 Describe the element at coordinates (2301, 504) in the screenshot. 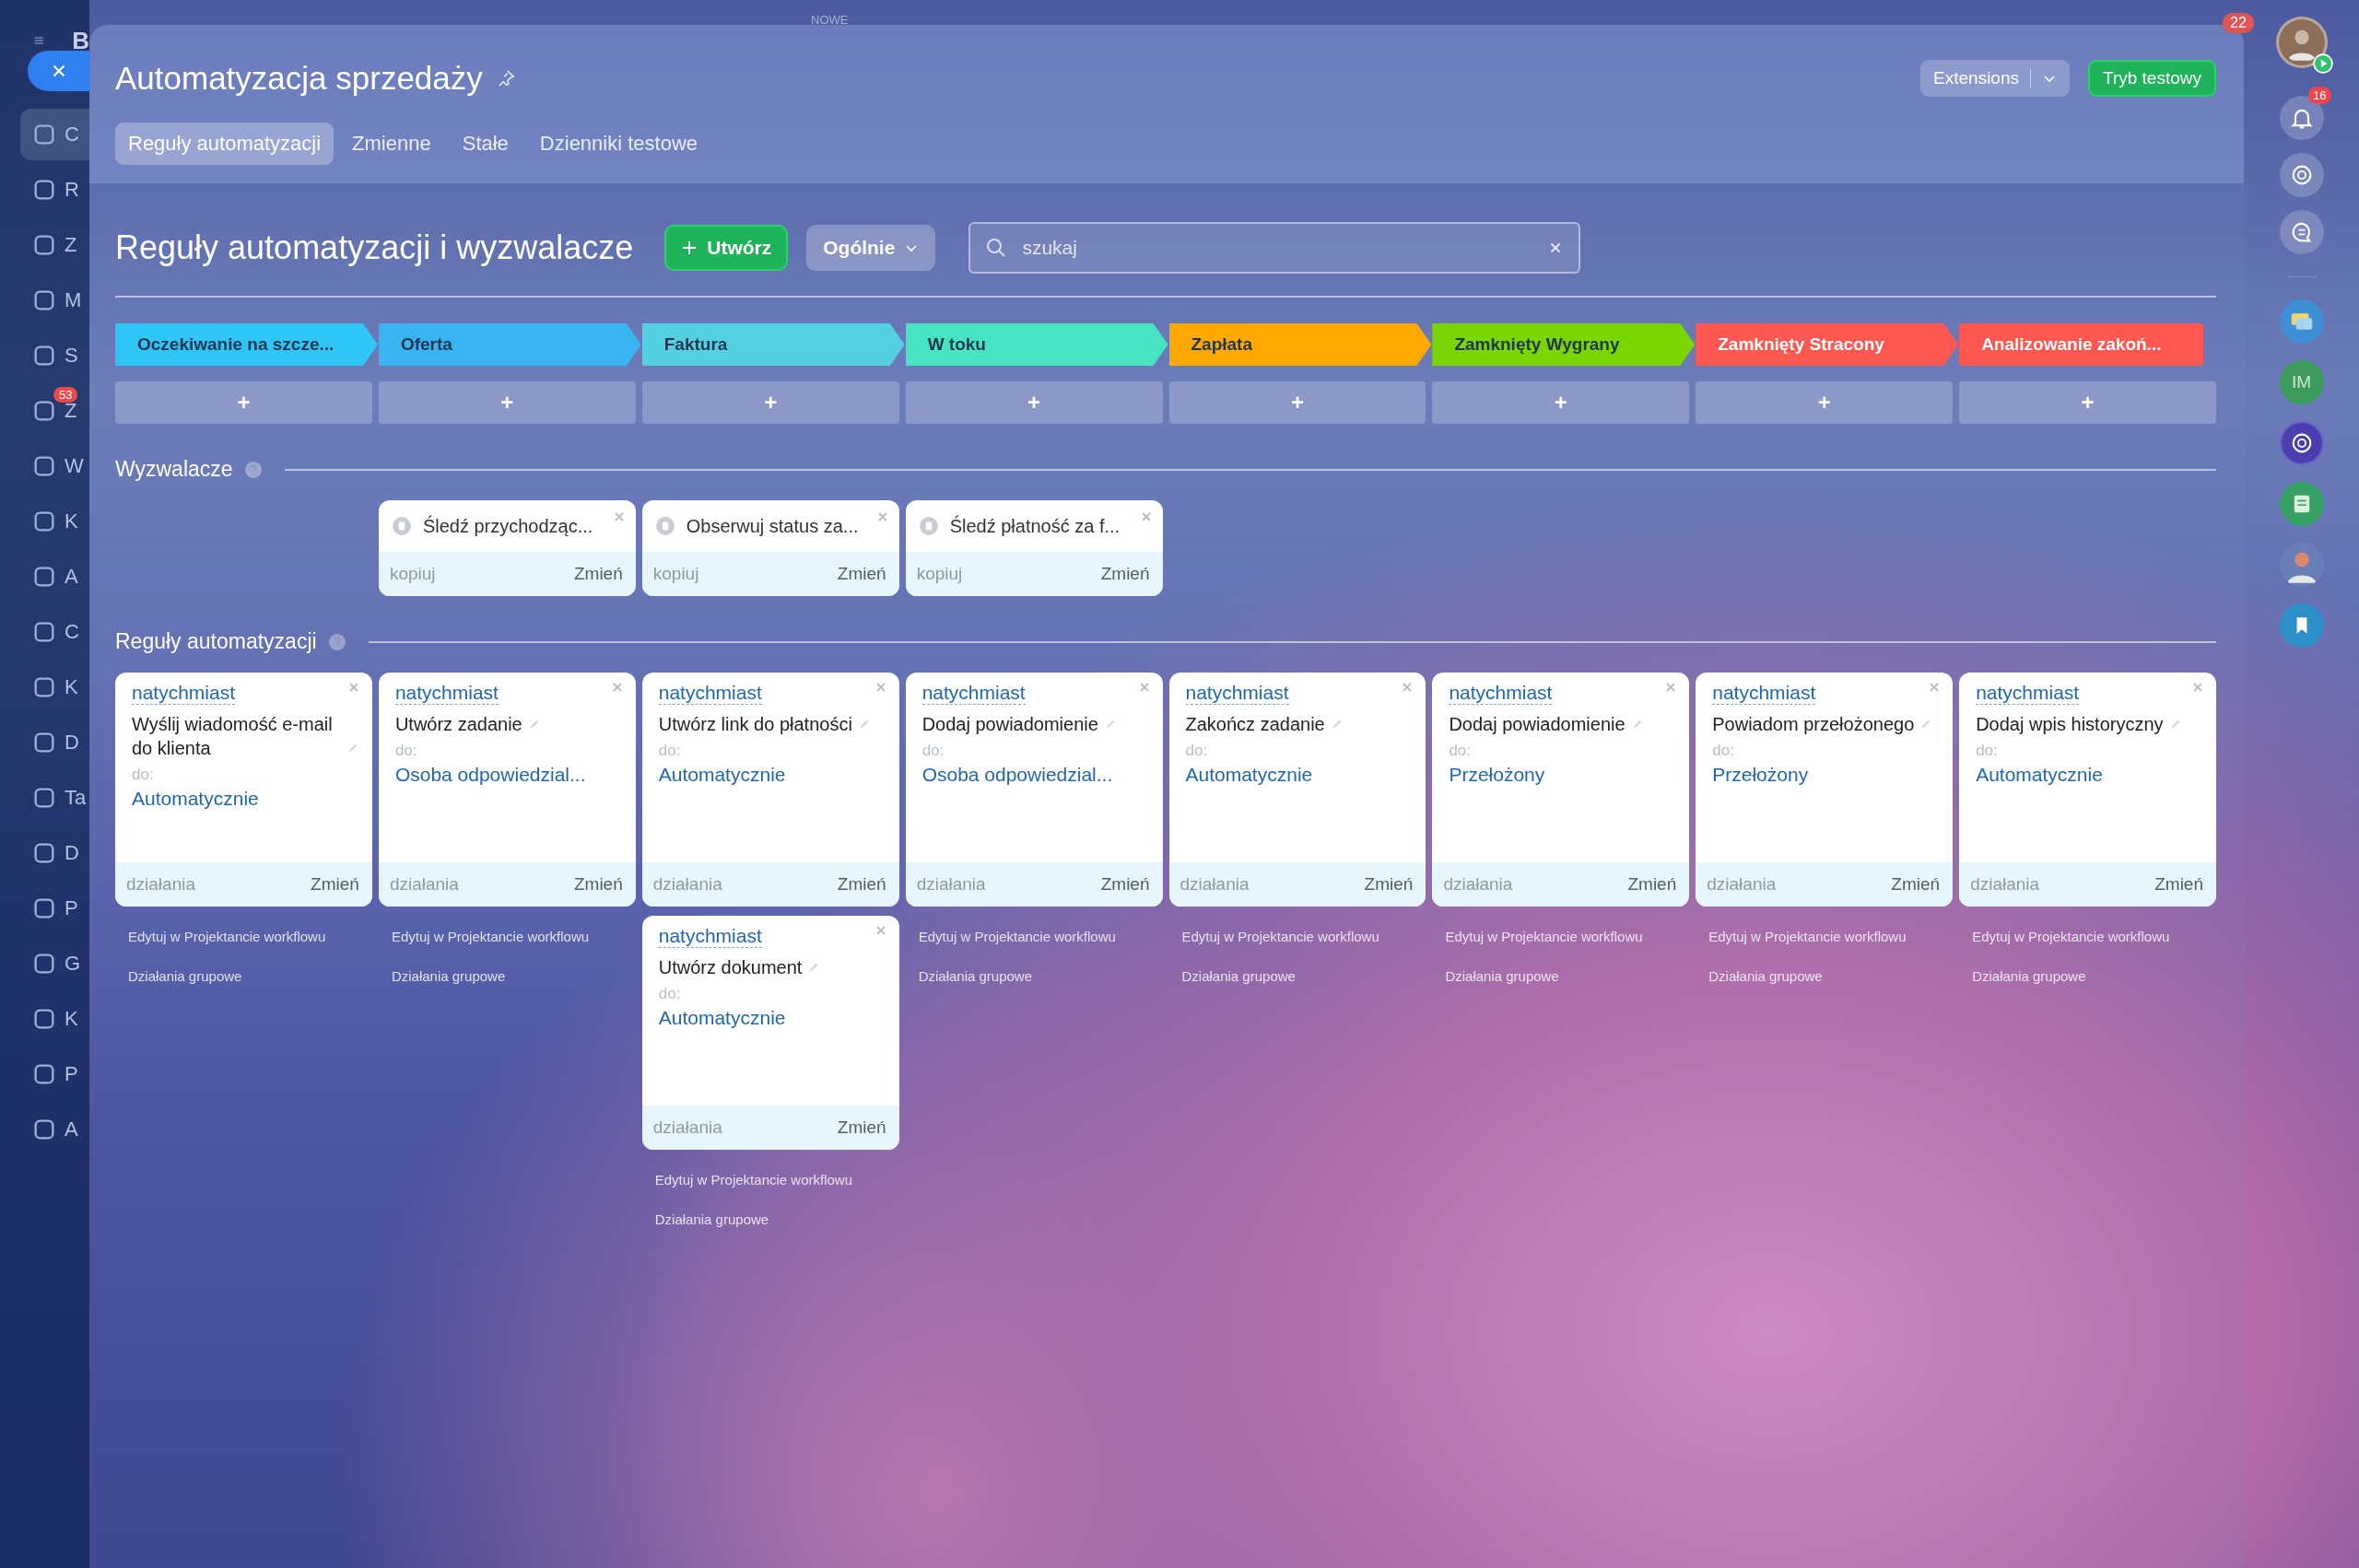

I see `document-icon` at that location.